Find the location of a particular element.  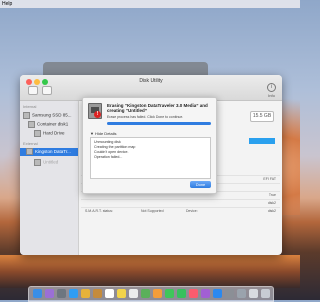

sidebar-item-label: Untitled is located at coordinates (51, 162).